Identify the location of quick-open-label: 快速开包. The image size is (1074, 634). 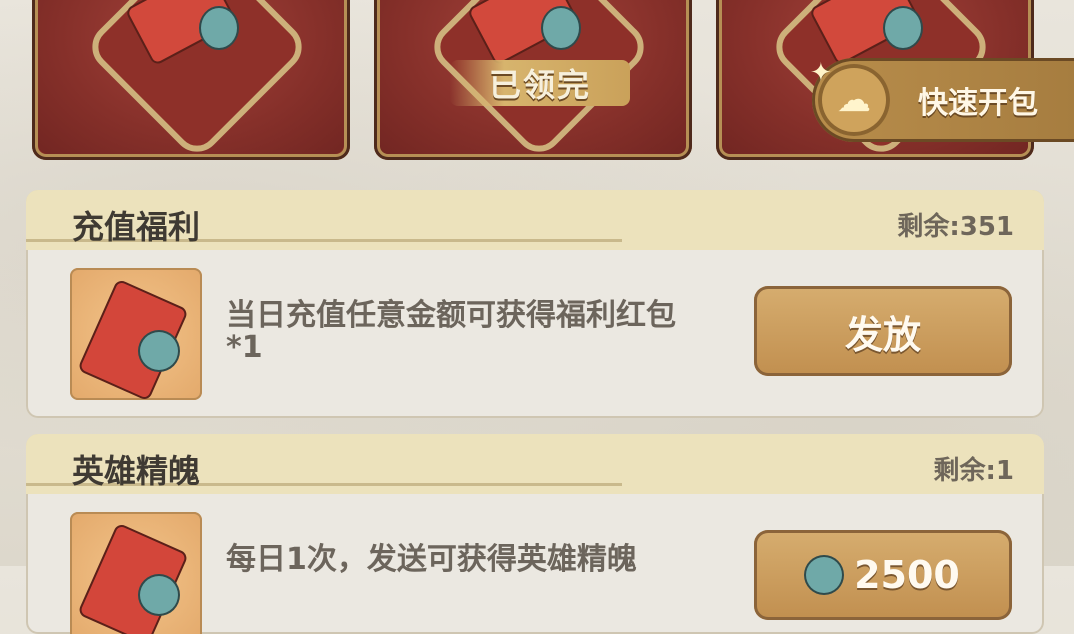
(978, 103).